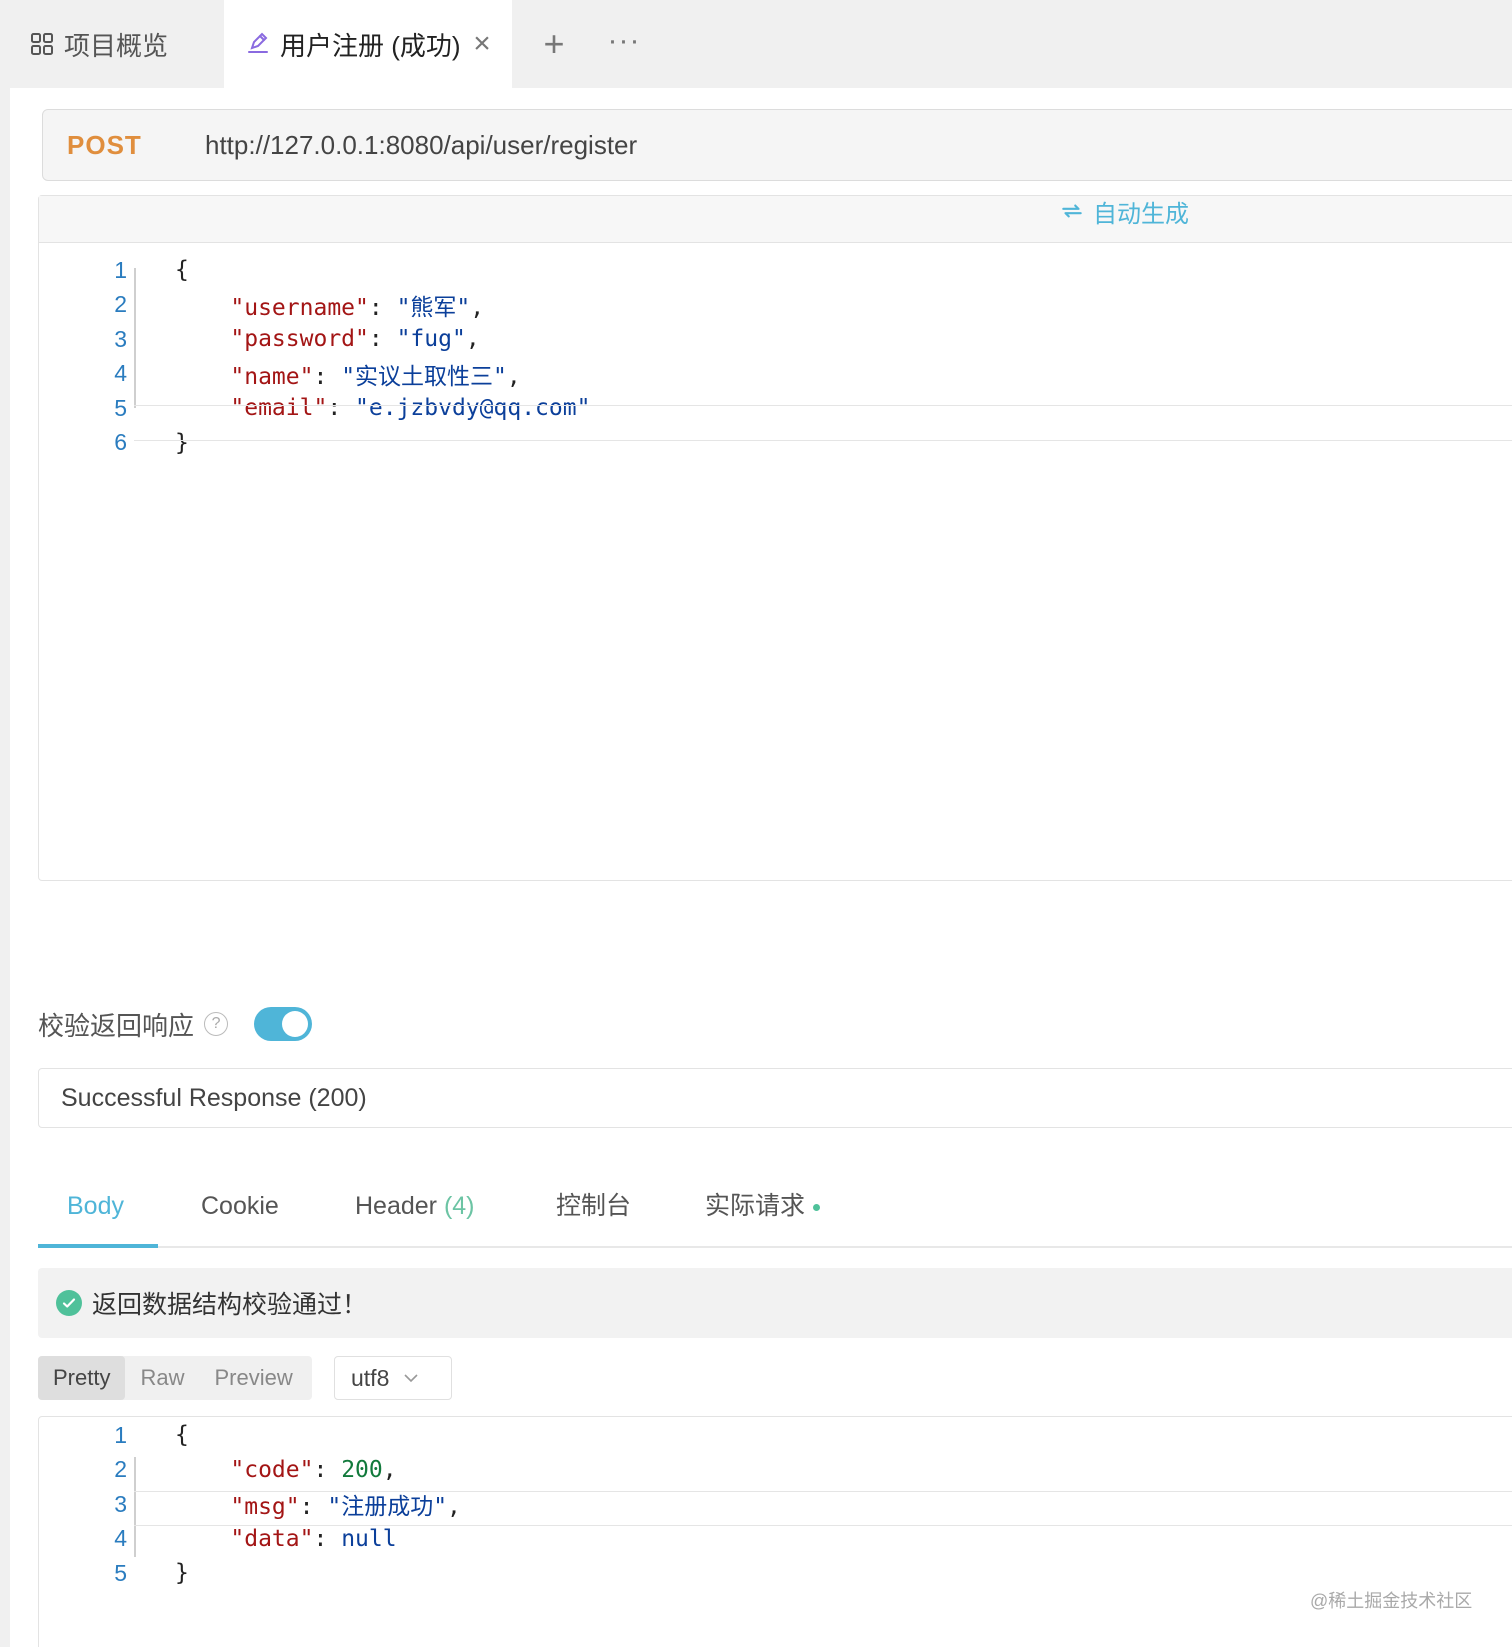  I want to click on validate-response-label: 校验返回响应, so click(116, 1025).